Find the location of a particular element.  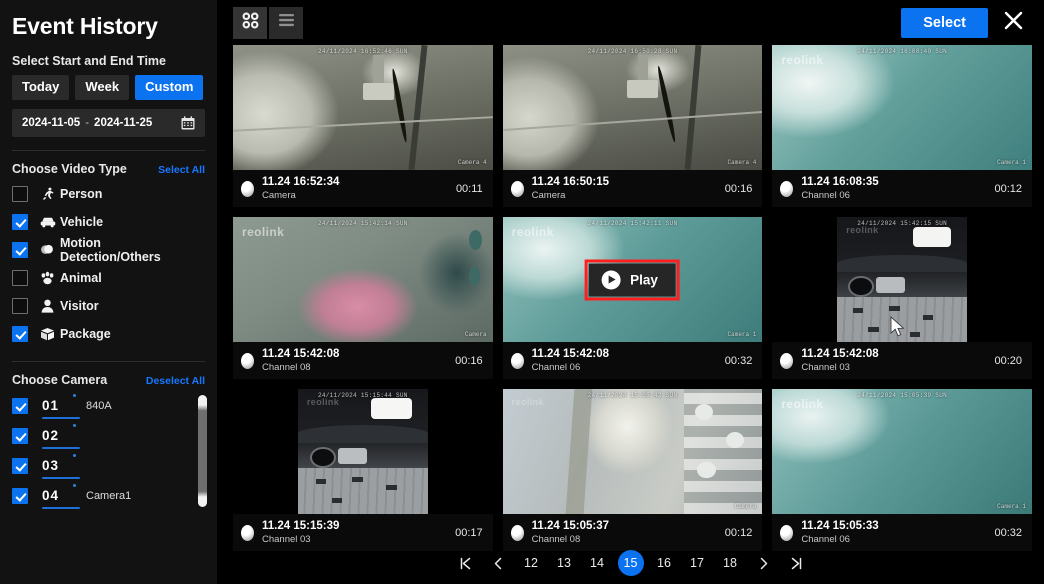

event-thumbnail: reolink 24/11/2024 15:42:14 SUN Camera is located at coordinates (363, 279).